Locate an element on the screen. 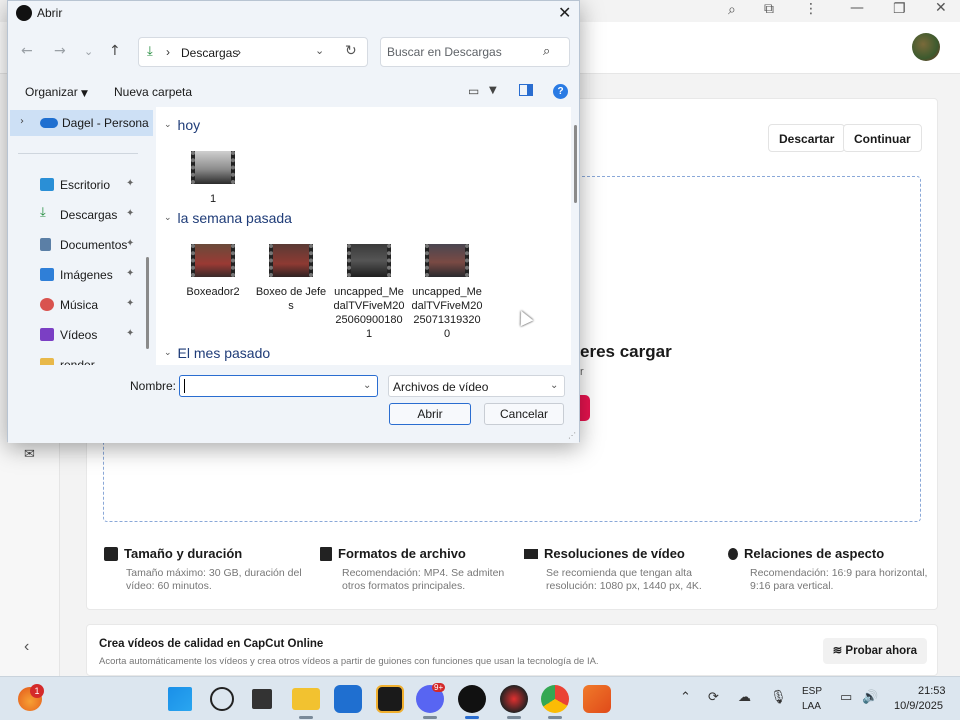 This screenshot has height=720, width=960. nav-item-pictures: Imágenes ✦ is located at coordinates (93, 275).